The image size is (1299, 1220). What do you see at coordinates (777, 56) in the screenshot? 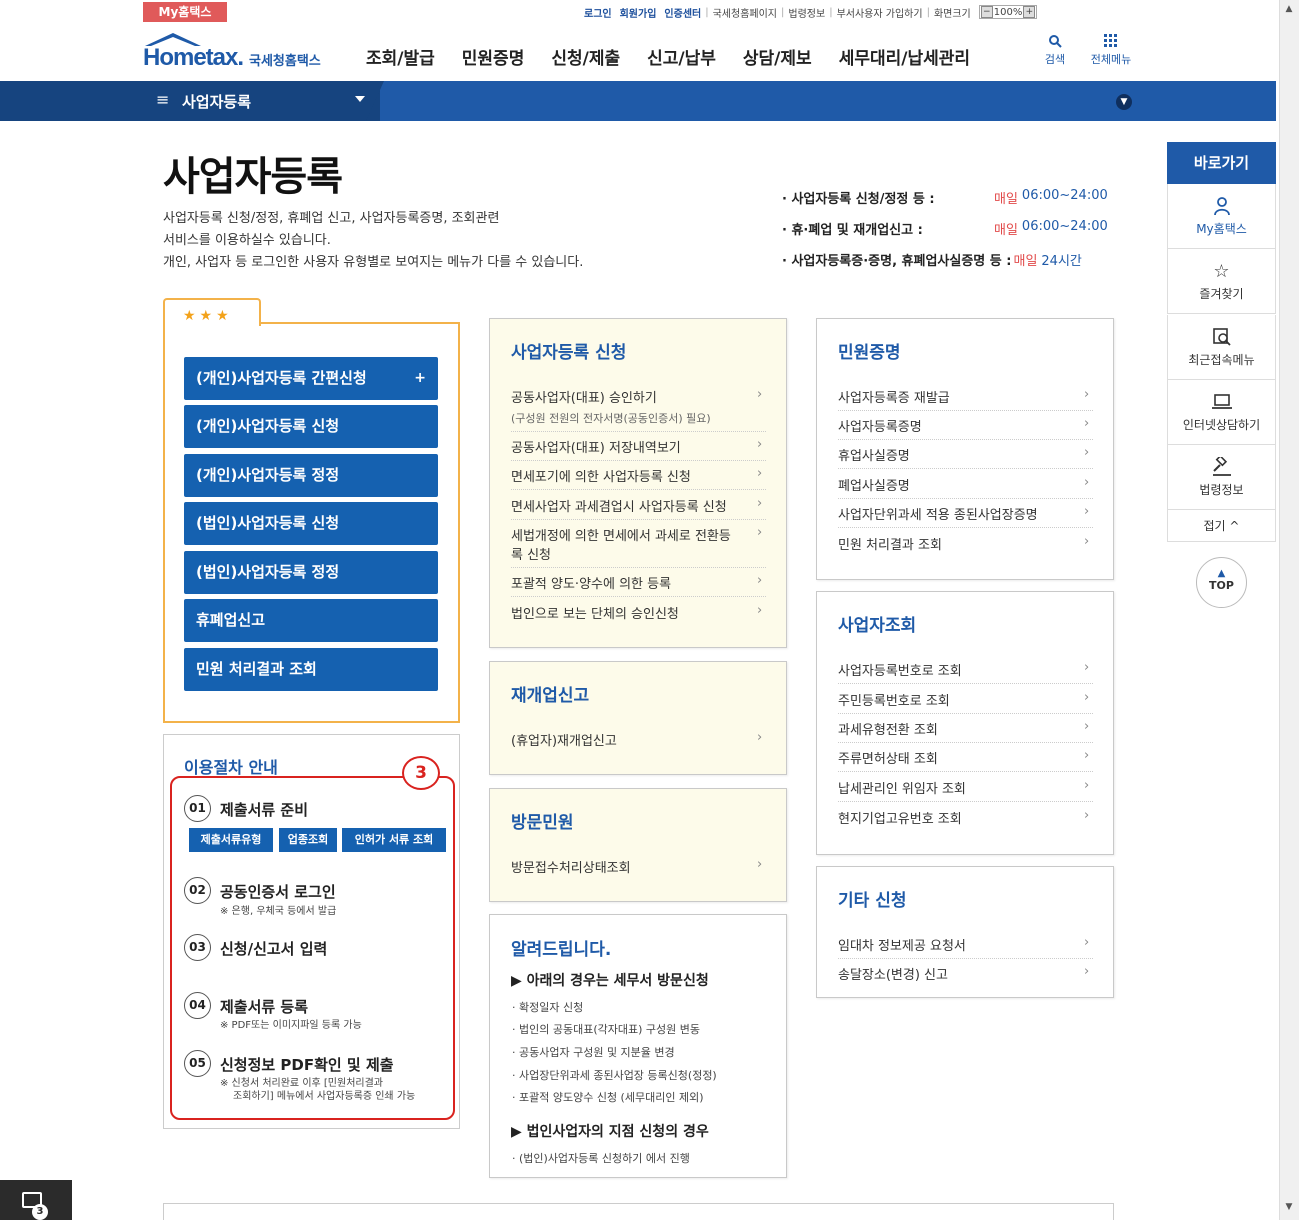
I see `menu-consult: 상담/제보` at bounding box center [777, 56].